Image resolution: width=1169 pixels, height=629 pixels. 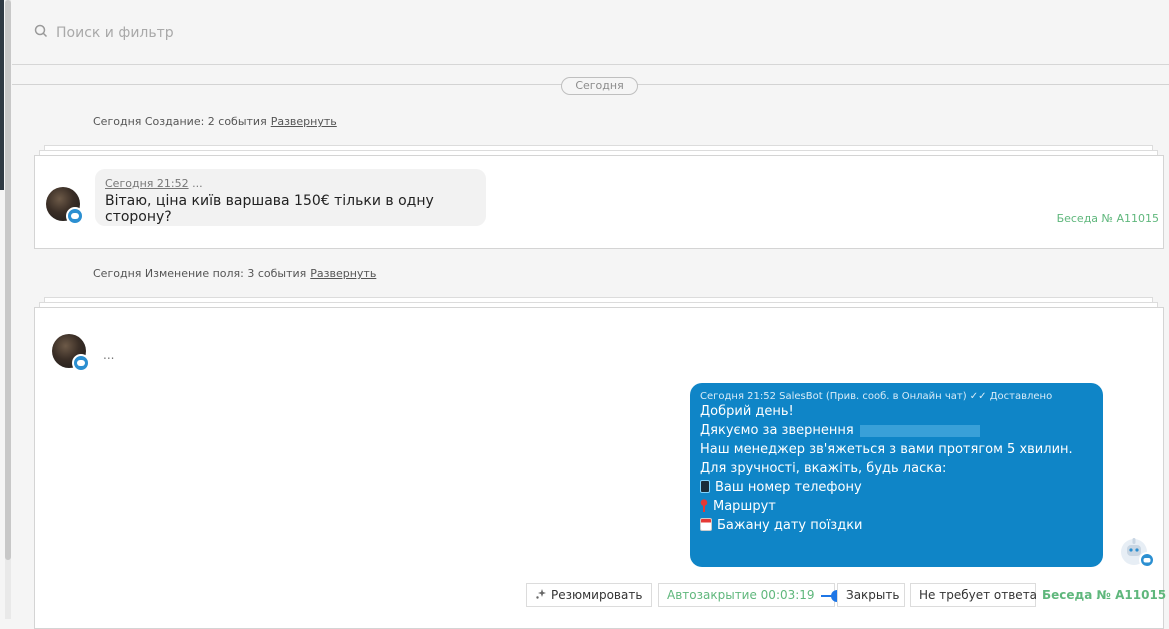 I want to click on event-group-text: Сегодня Изменение поля: 3 события, so click(x=200, y=273).